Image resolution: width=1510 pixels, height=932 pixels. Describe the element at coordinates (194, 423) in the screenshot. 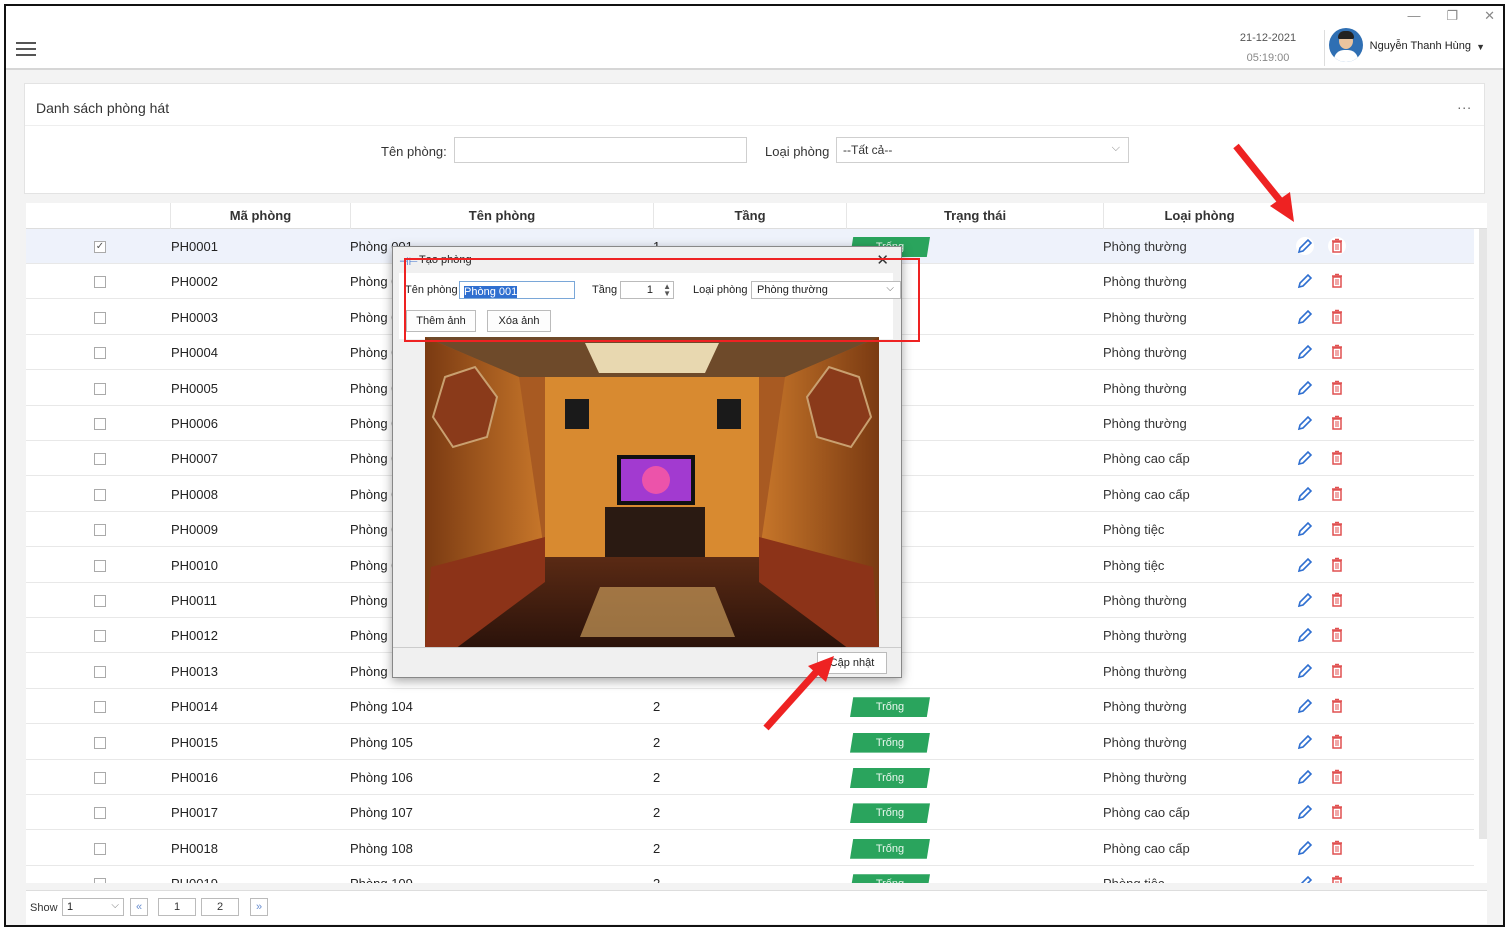

I see `cell-code: PH0006` at that location.